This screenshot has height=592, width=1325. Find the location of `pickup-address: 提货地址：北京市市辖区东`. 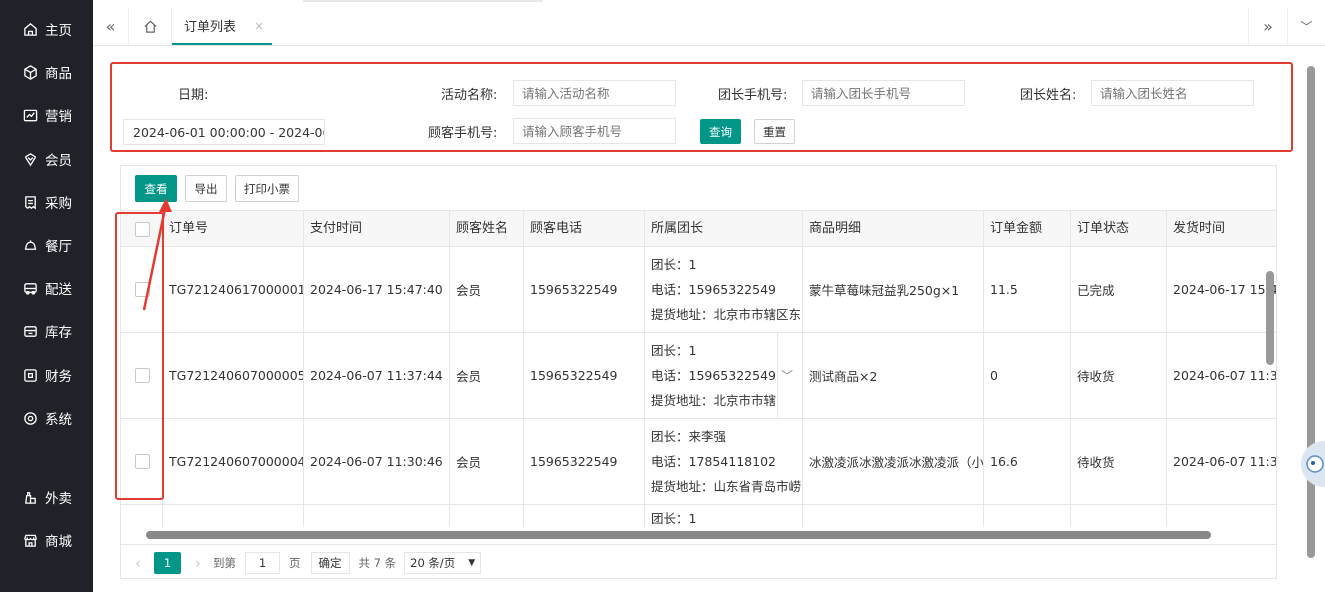

pickup-address: 提货地址：北京市市辖区东 is located at coordinates (726, 314).